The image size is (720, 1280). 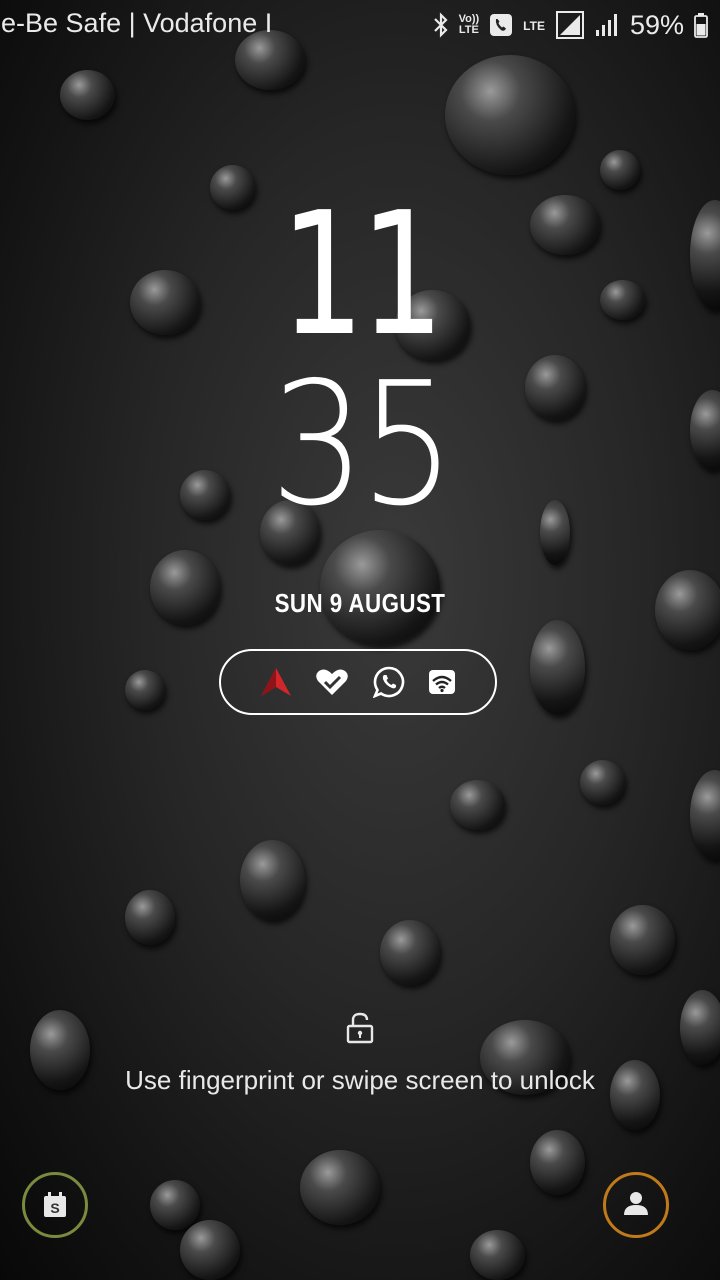 I want to click on call-icon, so click(x=501, y=25).